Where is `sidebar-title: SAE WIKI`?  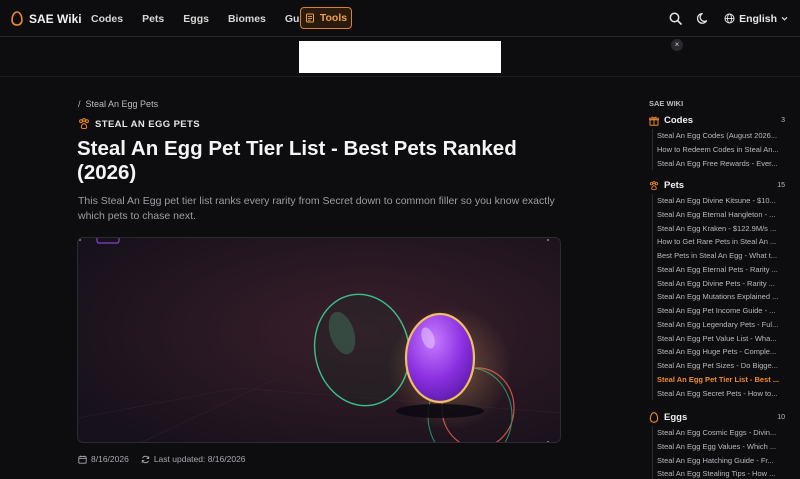 sidebar-title: SAE WIKI is located at coordinates (666, 103).